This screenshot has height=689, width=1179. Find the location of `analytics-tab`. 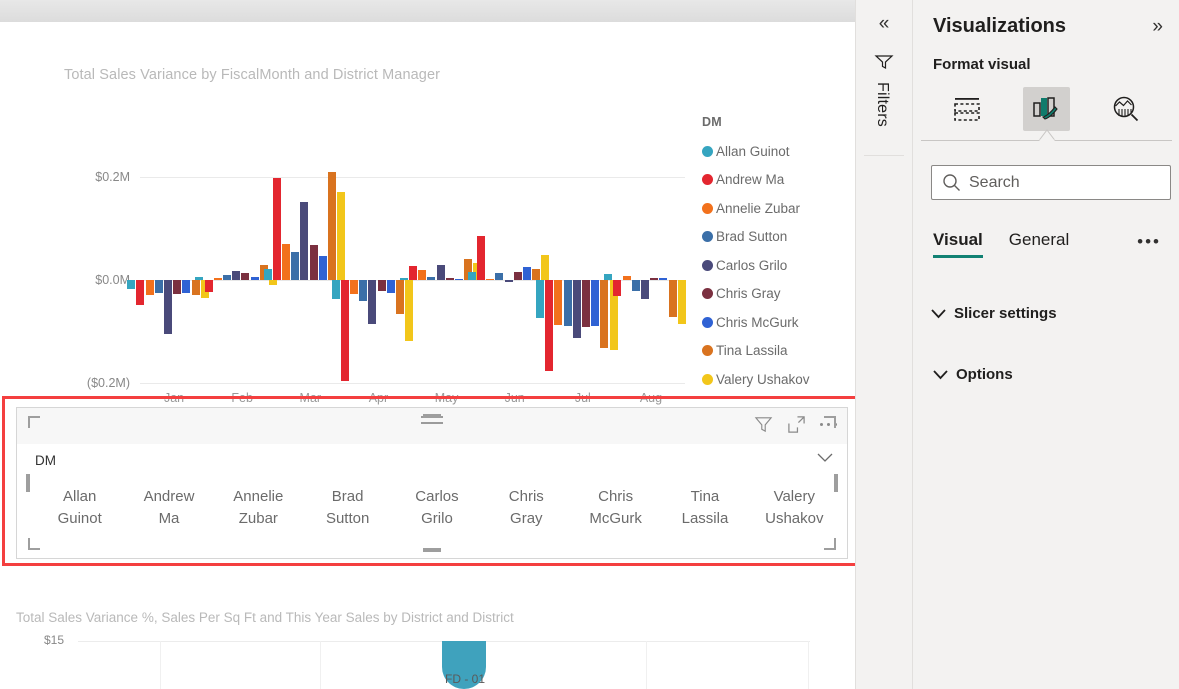

analytics-tab is located at coordinates (1126, 109).